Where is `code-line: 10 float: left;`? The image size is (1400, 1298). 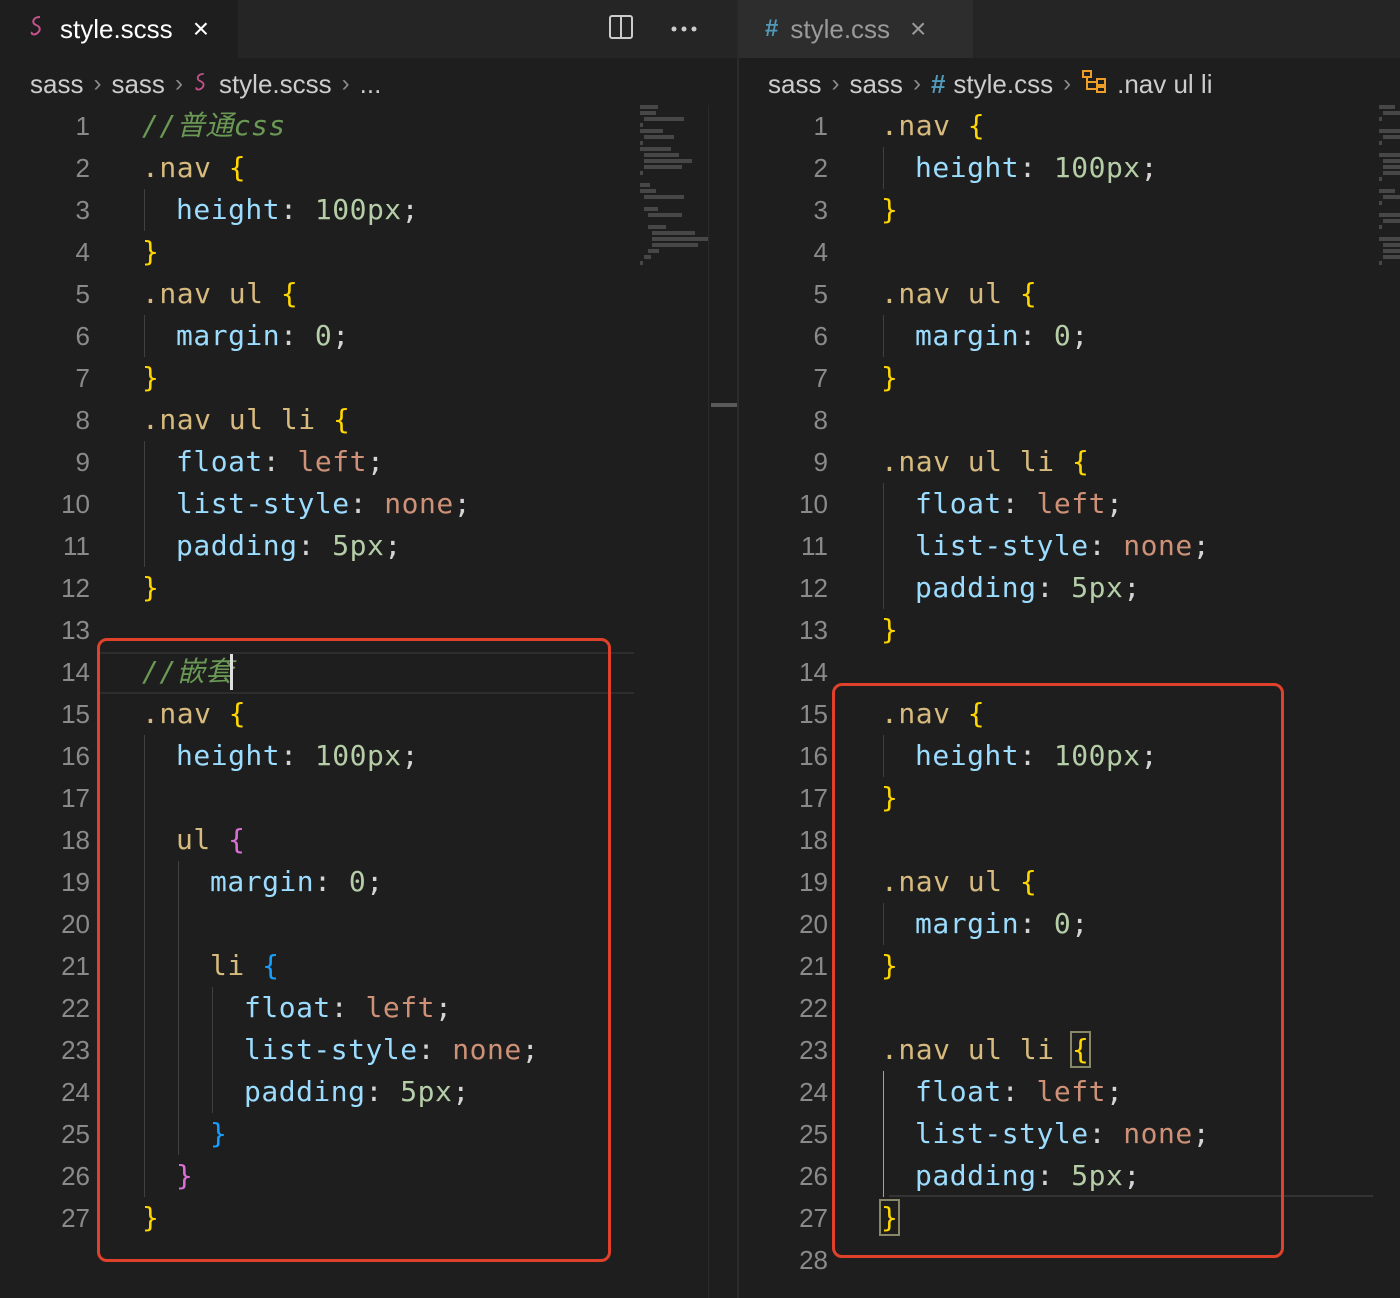
code-line: 10 float: left; is located at coordinates (1069, 504).